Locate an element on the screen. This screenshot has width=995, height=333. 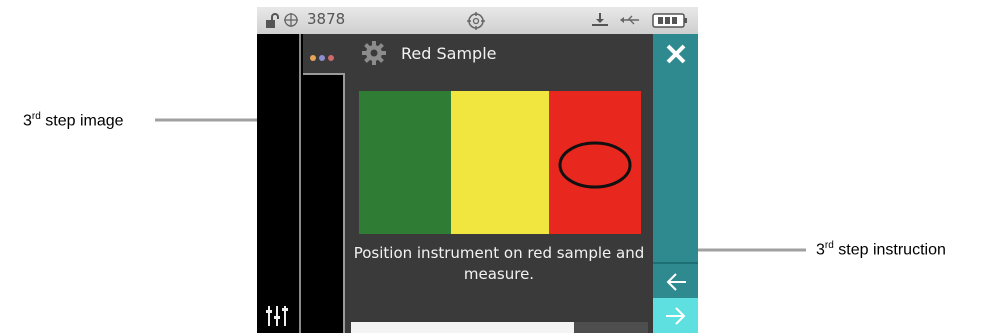
dots-menu-icon is located at coordinates (323, 57).